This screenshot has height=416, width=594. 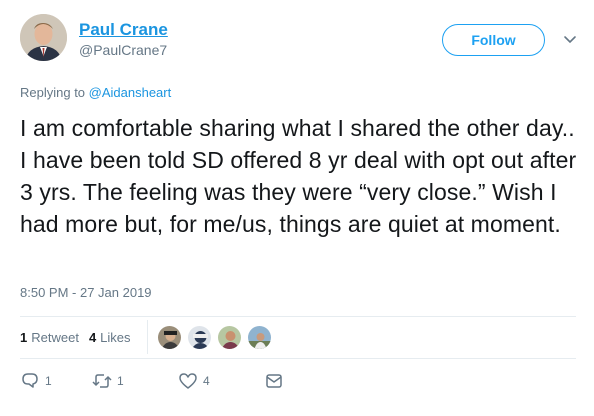 What do you see at coordinates (135, 381) in the screenshot?
I see `retweet-action: 1` at bounding box center [135, 381].